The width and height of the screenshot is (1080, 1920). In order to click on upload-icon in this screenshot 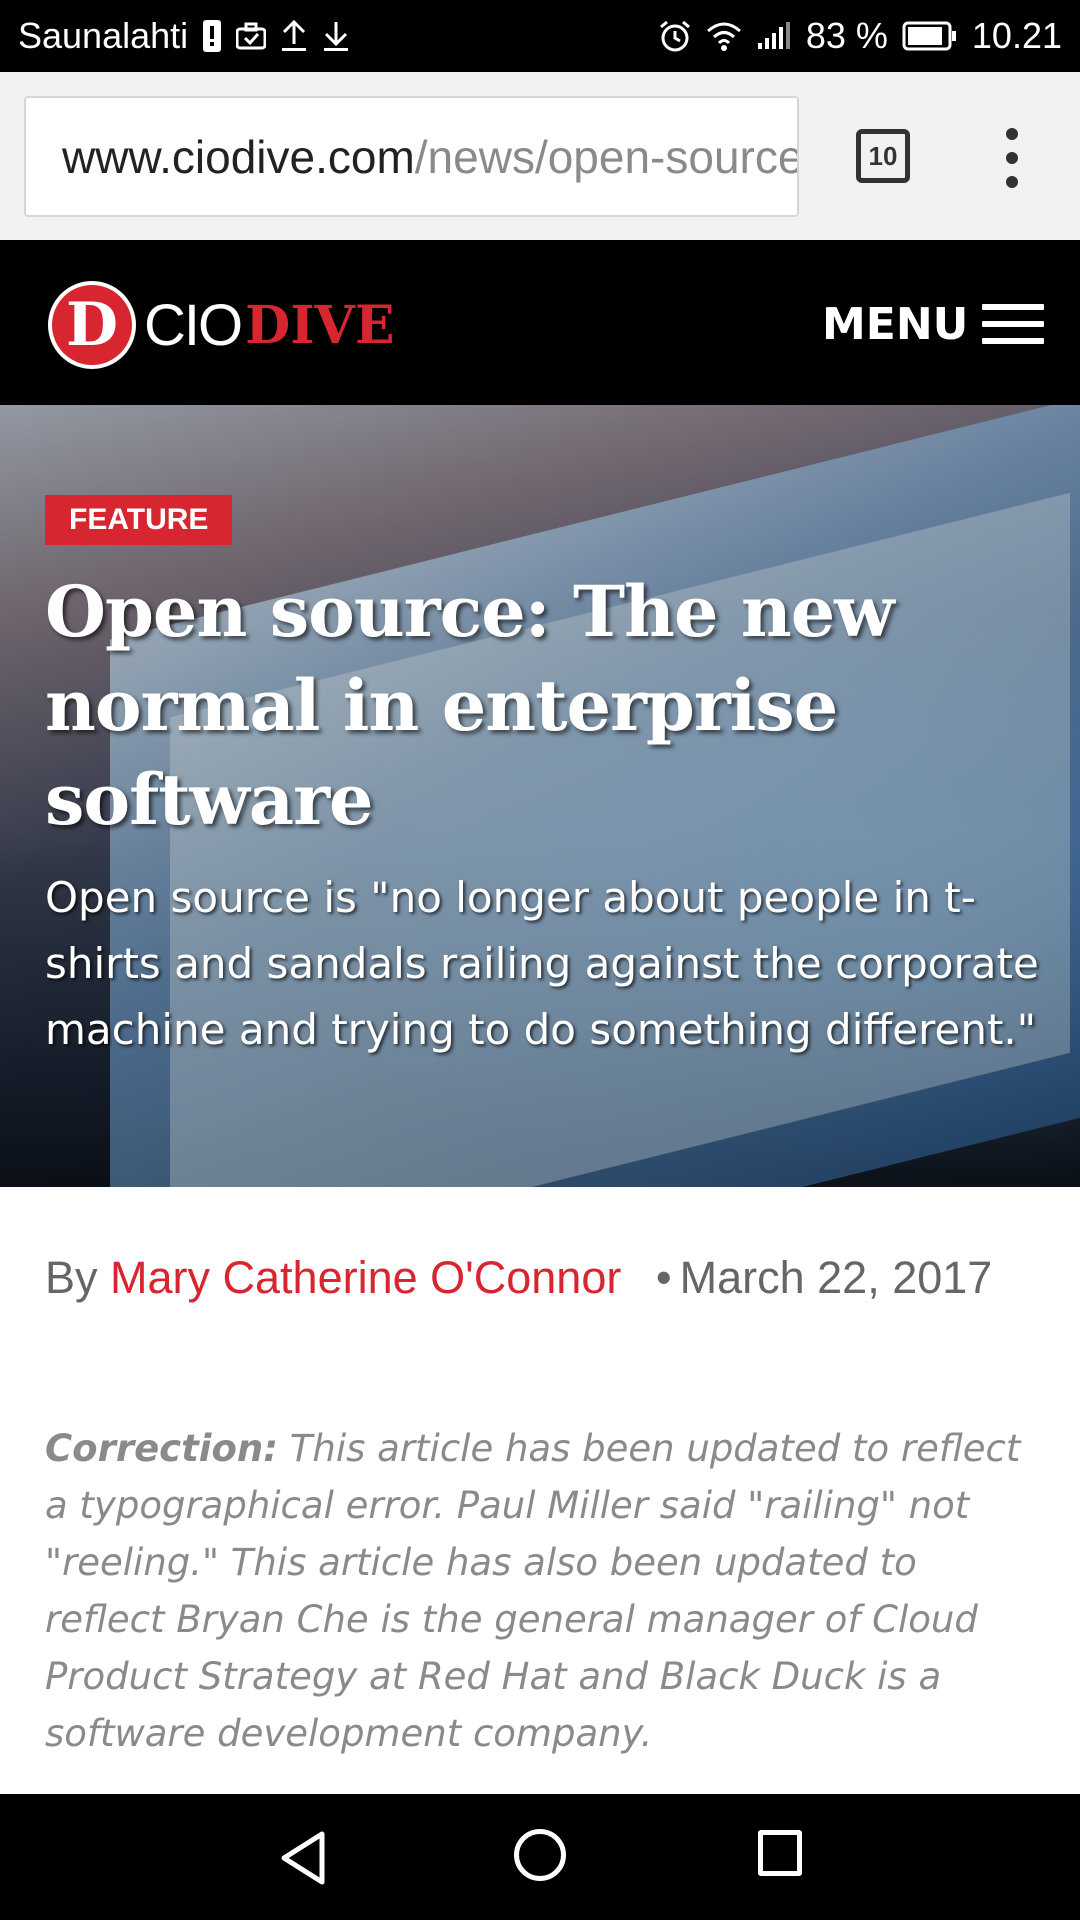, I will do `click(294, 36)`.